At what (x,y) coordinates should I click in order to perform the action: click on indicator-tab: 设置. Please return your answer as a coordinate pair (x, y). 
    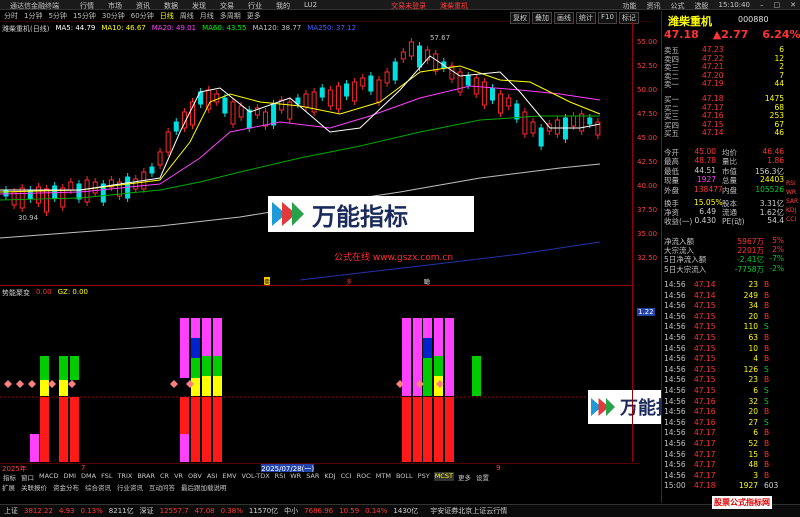
    Looking at the image, I should click on (482, 477).